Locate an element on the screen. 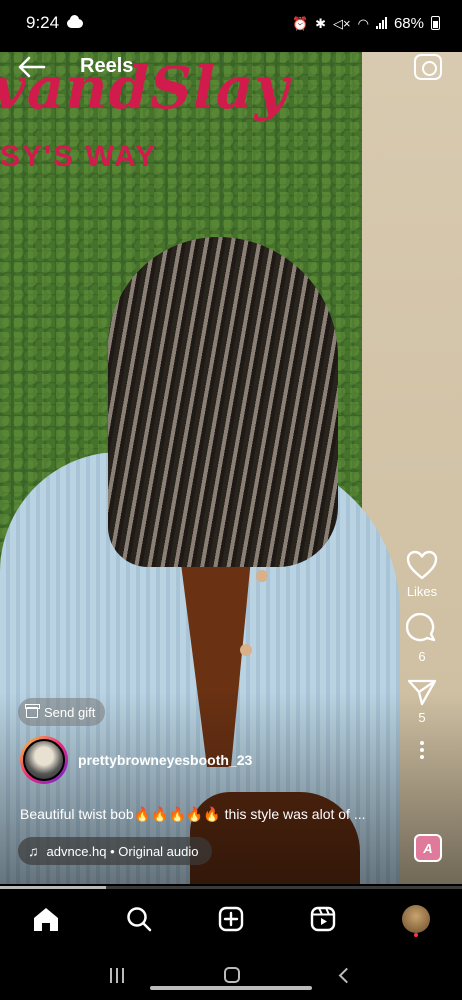 This screenshot has width=462, height=1000. comment-button: 6 is located at coordinates (422, 638).